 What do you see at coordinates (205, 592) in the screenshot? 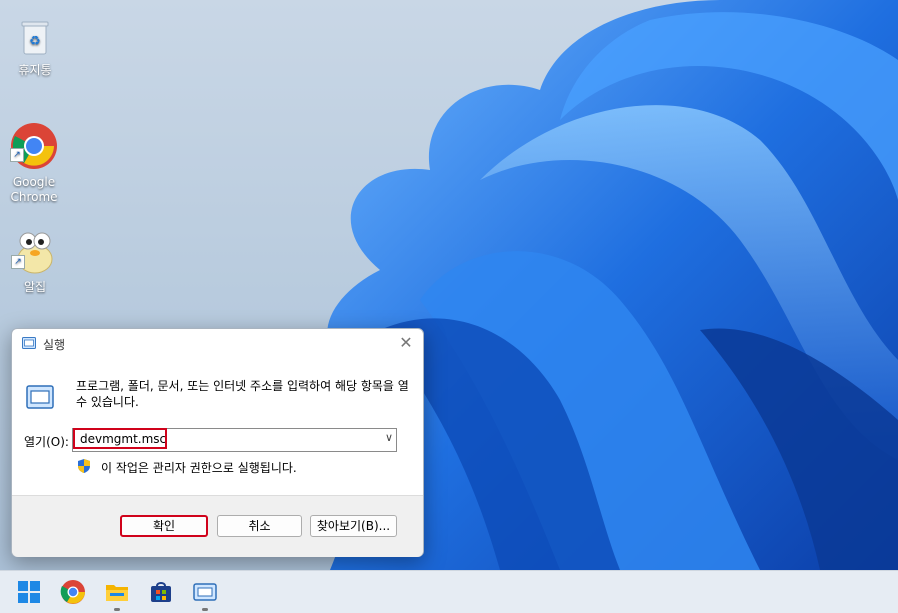
I see `run-icon` at bounding box center [205, 592].